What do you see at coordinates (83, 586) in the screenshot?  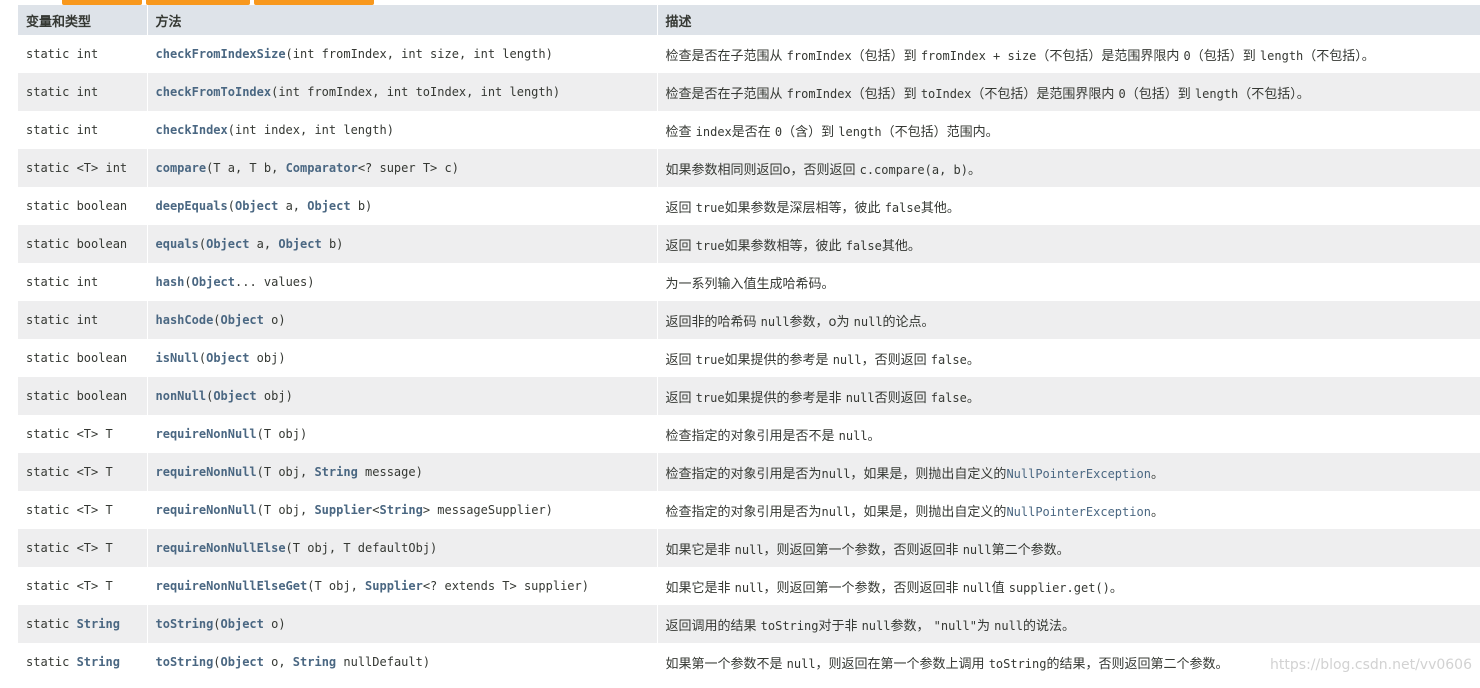 I see `modifier-and-type: static <T> T` at bounding box center [83, 586].